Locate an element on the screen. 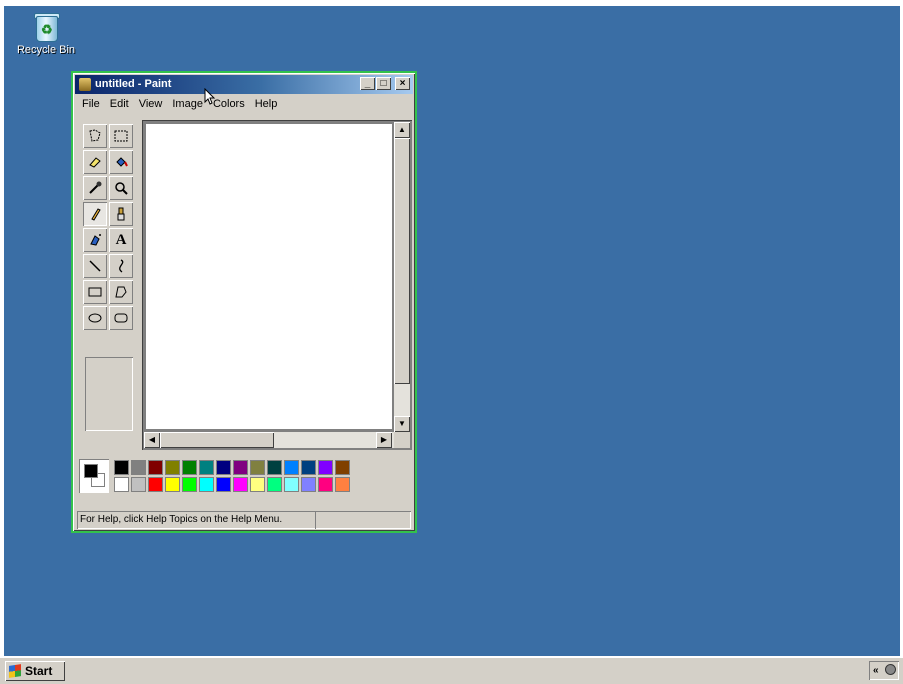  magnifier-icon is located at coordinates (121, 188).